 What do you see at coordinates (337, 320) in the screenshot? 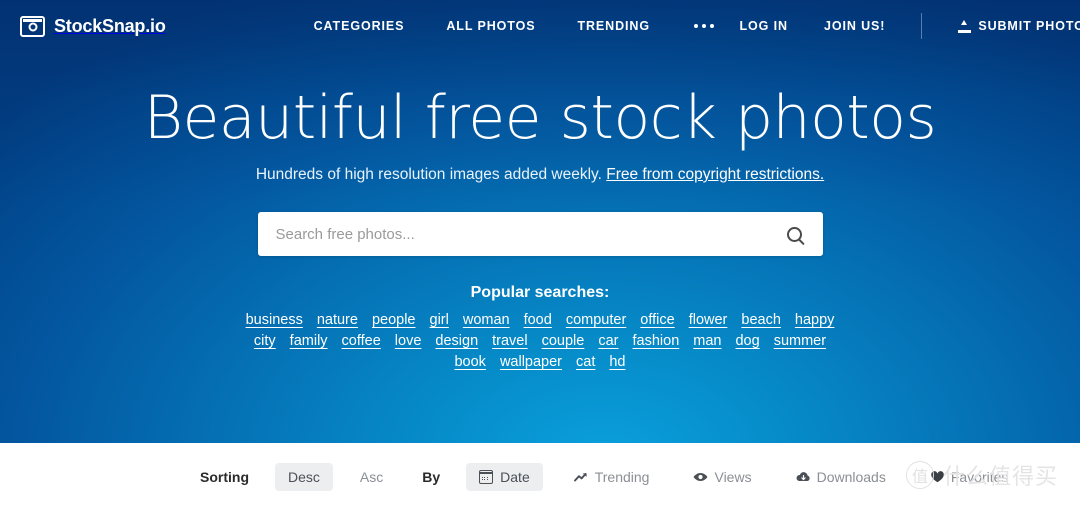
I see `popular-tag-nature: nature` at bounding box center [337, 320].